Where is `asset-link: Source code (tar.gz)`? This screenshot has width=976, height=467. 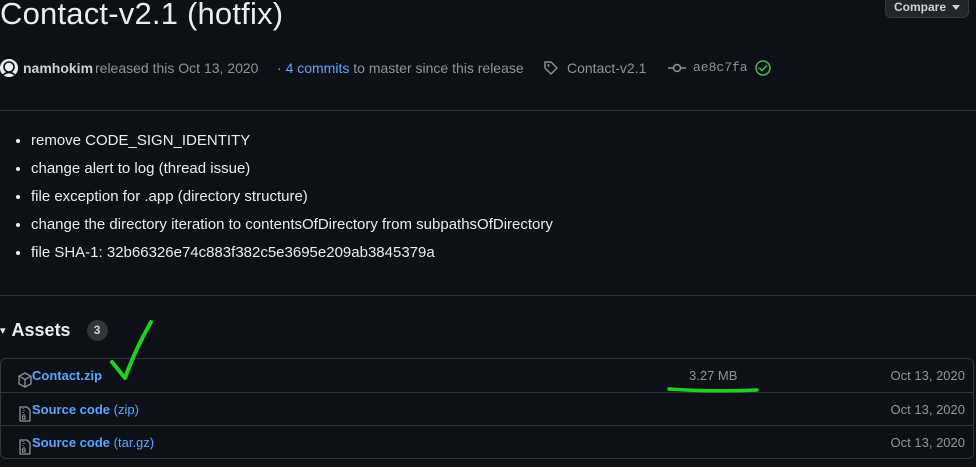
asset-link: Source code (tar.gz) is located at coordinates (93, 442).